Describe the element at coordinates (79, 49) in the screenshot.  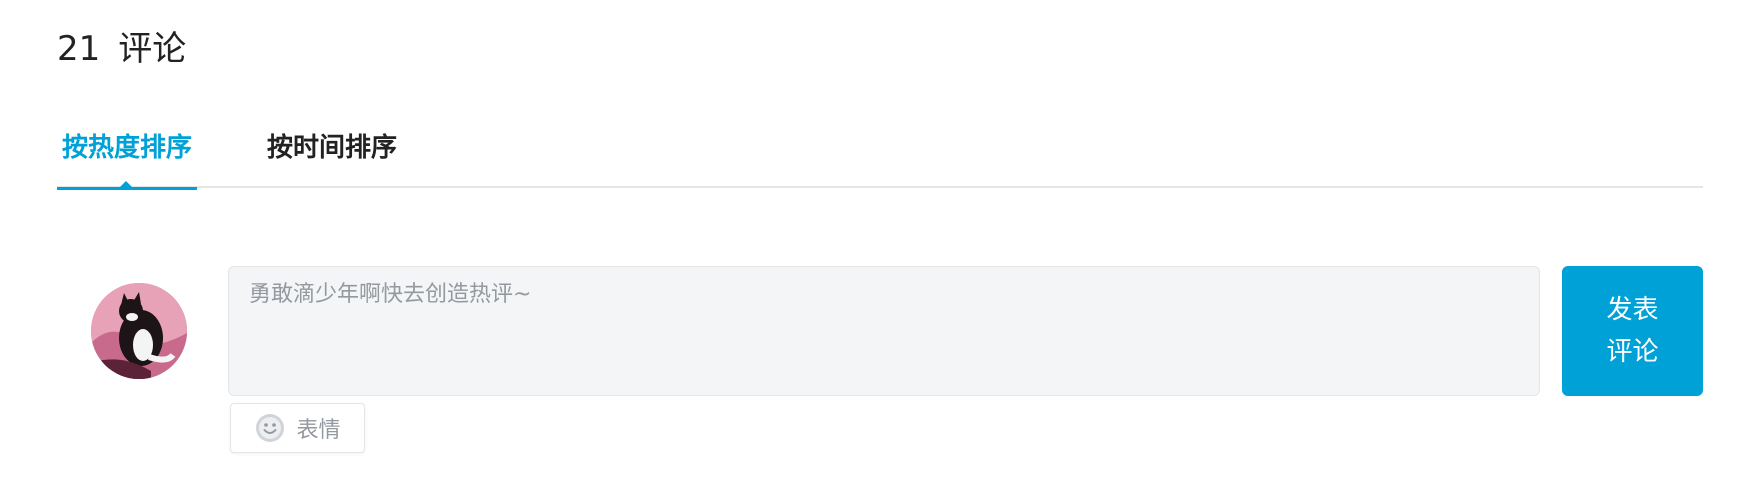
I see `comment-count: 21` at that location.